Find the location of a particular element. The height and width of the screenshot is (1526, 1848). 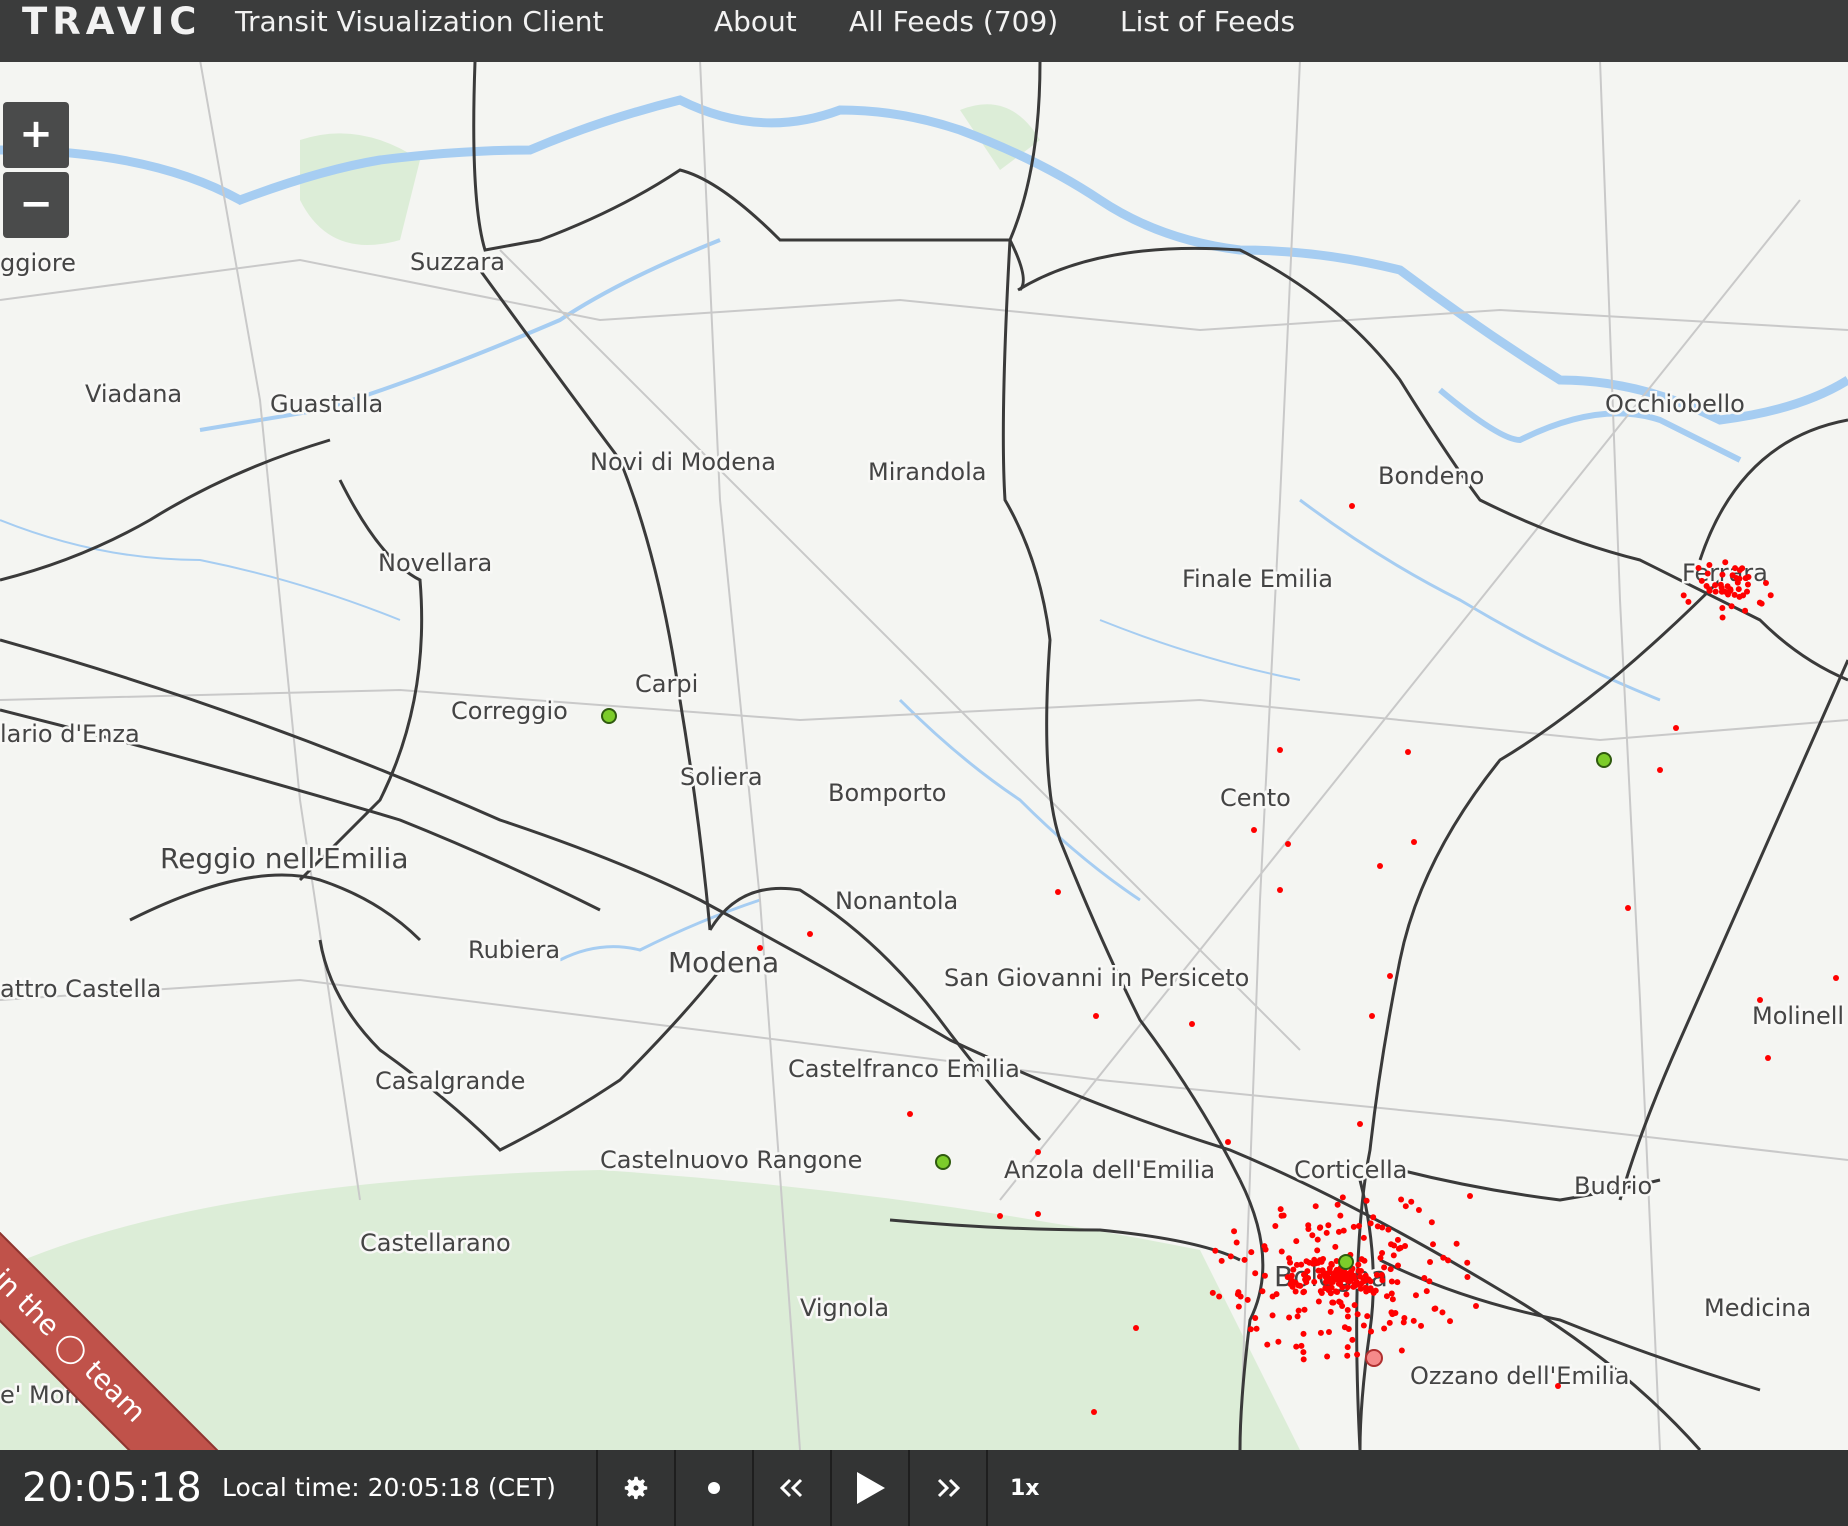

app-logo: TRAVIC is located at coordinates (111, 22).